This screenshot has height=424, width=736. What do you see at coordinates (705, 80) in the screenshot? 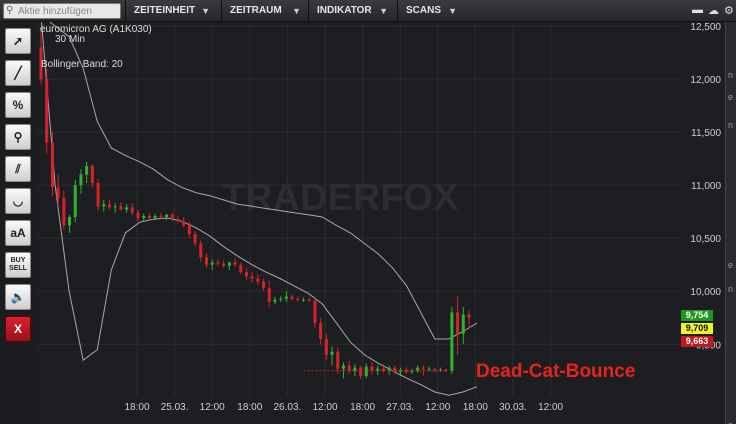
I see `y-tick-label: 12,000` at bounding box center [705, 80].